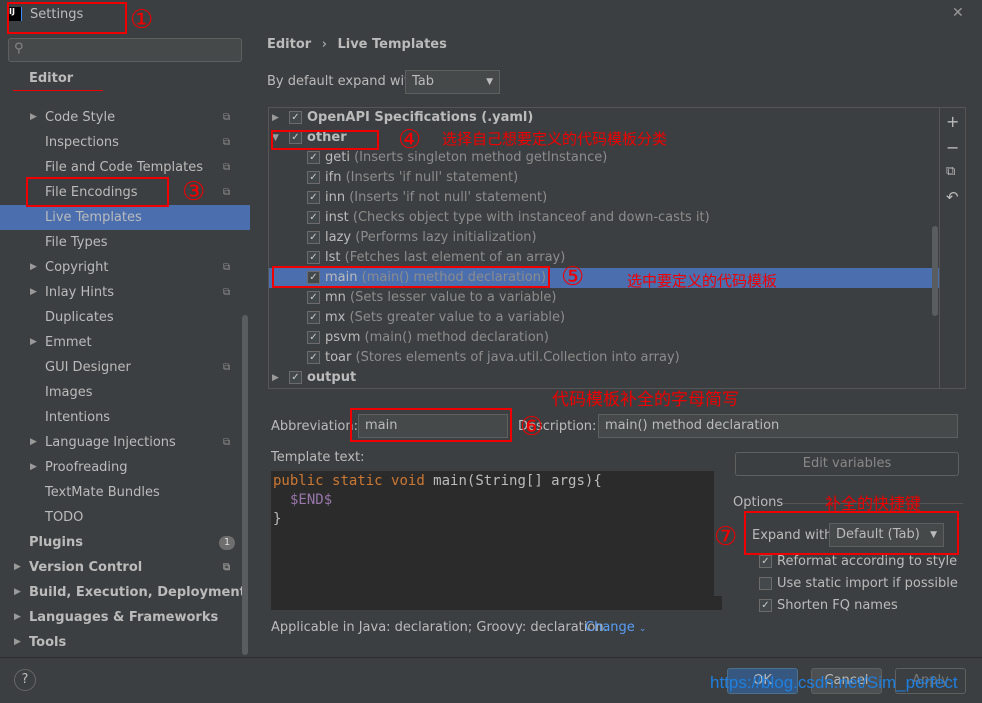 The height and width of the screenshot is (703, 982). What do you see at coordinates (858, 561) in the screenshot?
I see `option-checkbox: ✓ Reformat according to style` at bounding box center [858, 561].